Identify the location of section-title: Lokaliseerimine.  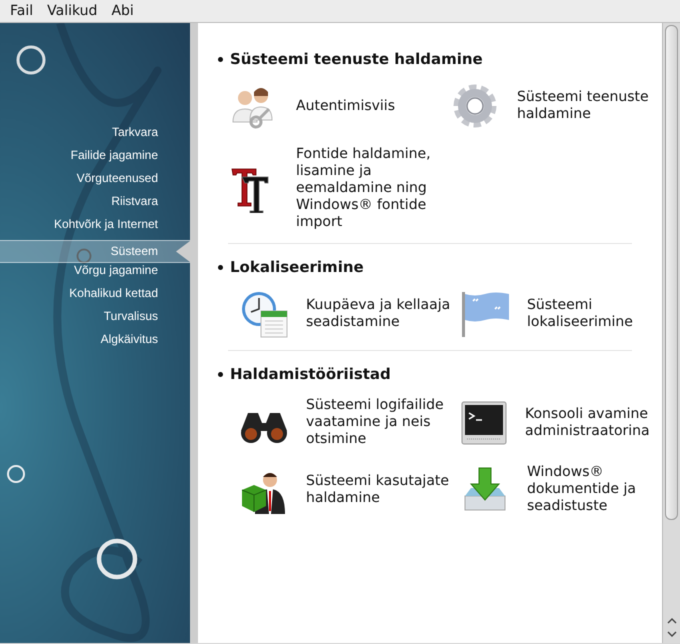
(297, 267).